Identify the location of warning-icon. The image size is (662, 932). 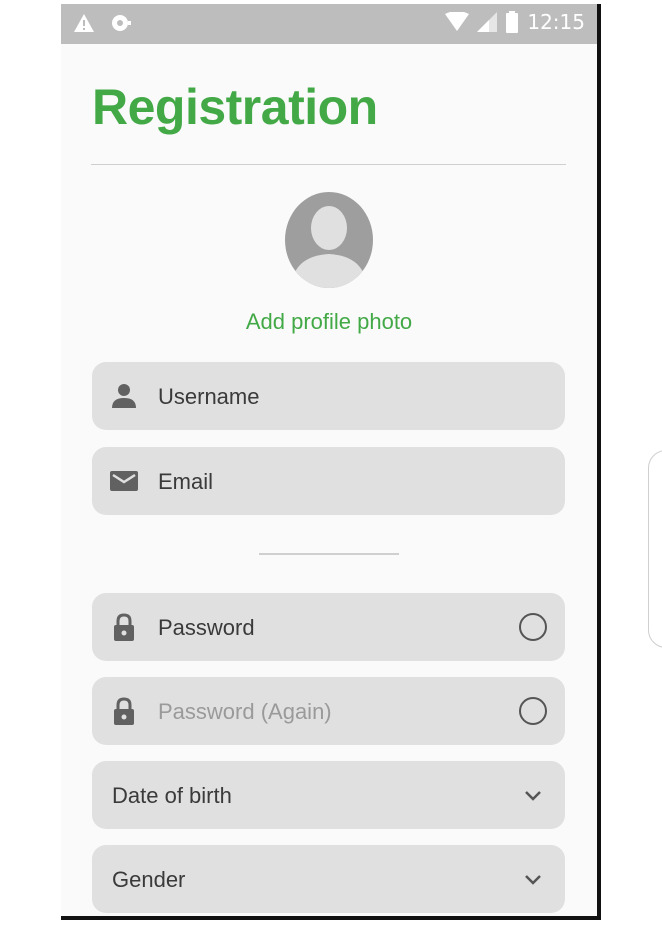
(84, 23).